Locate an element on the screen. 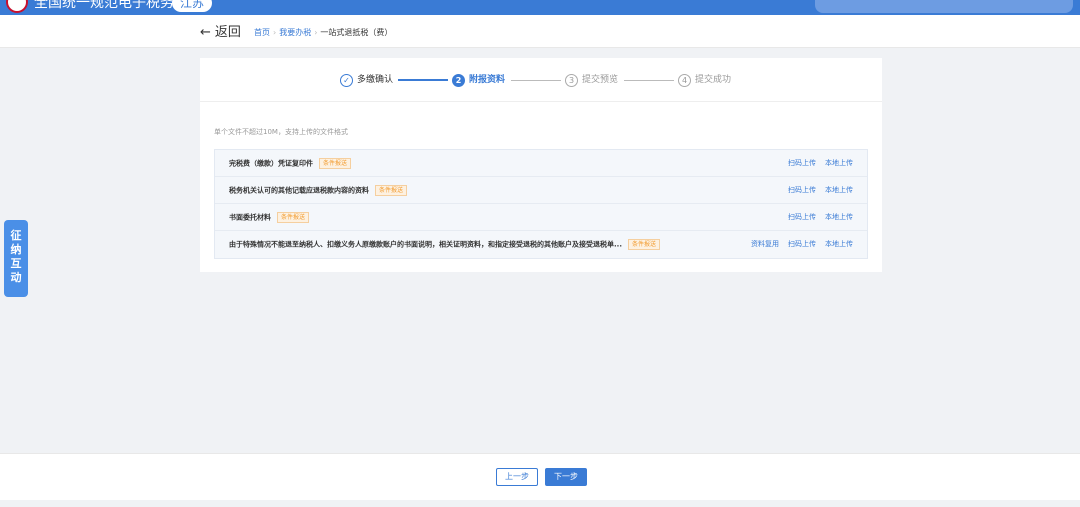  side-tab-char: 互 is located at coordinates (16, 263).